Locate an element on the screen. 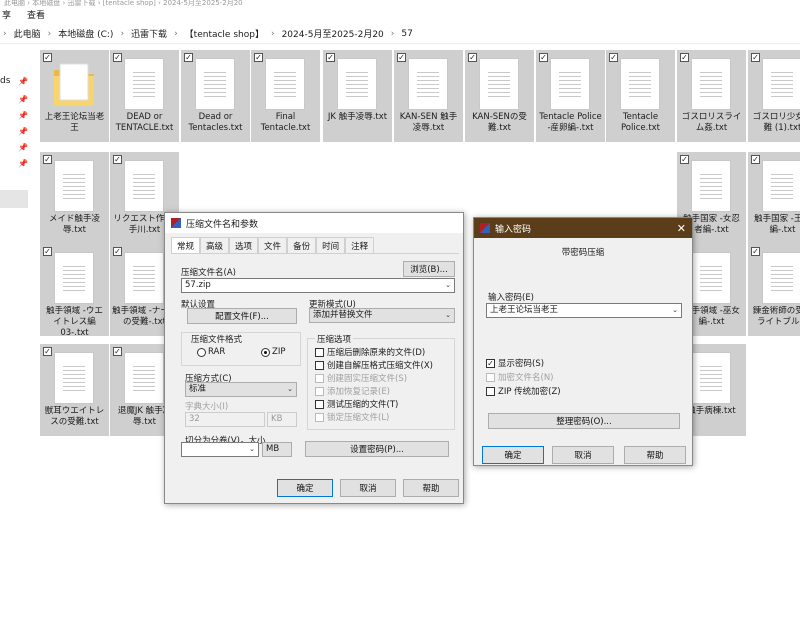  tab-backup: 备份 is located at coordinates (302, 245).